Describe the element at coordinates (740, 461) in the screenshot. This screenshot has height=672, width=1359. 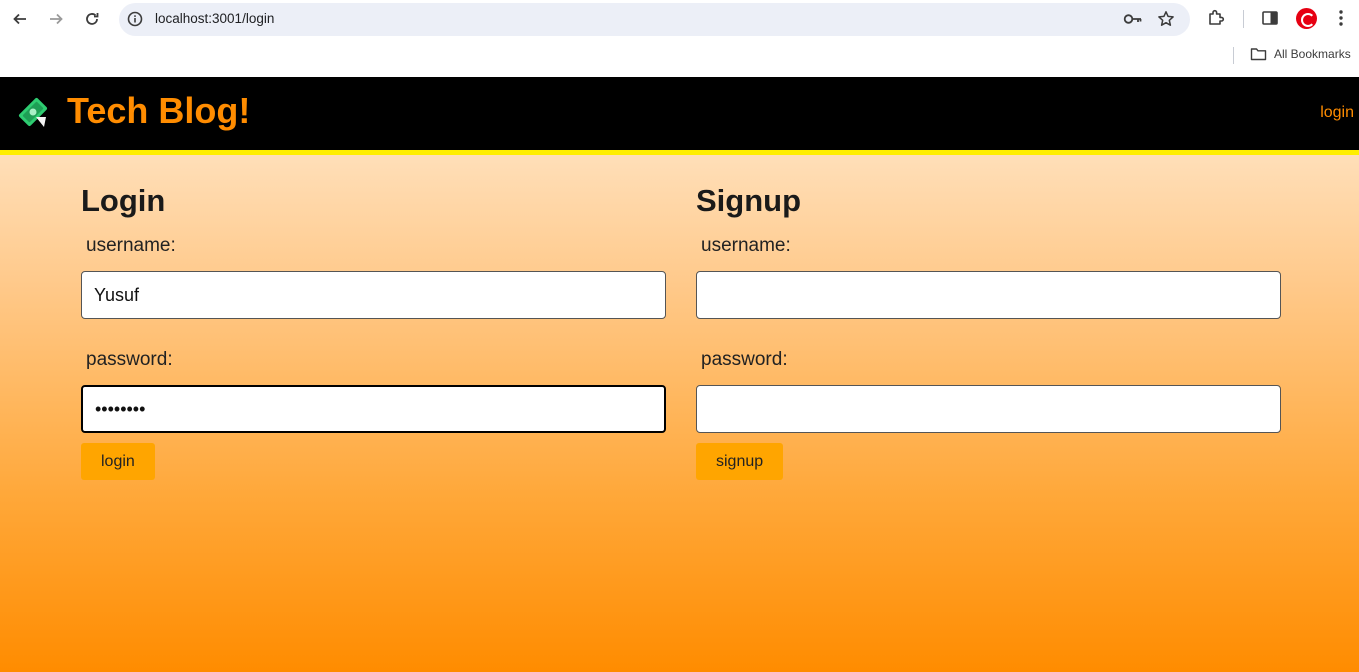
I see `signup-button: signup` at that location.